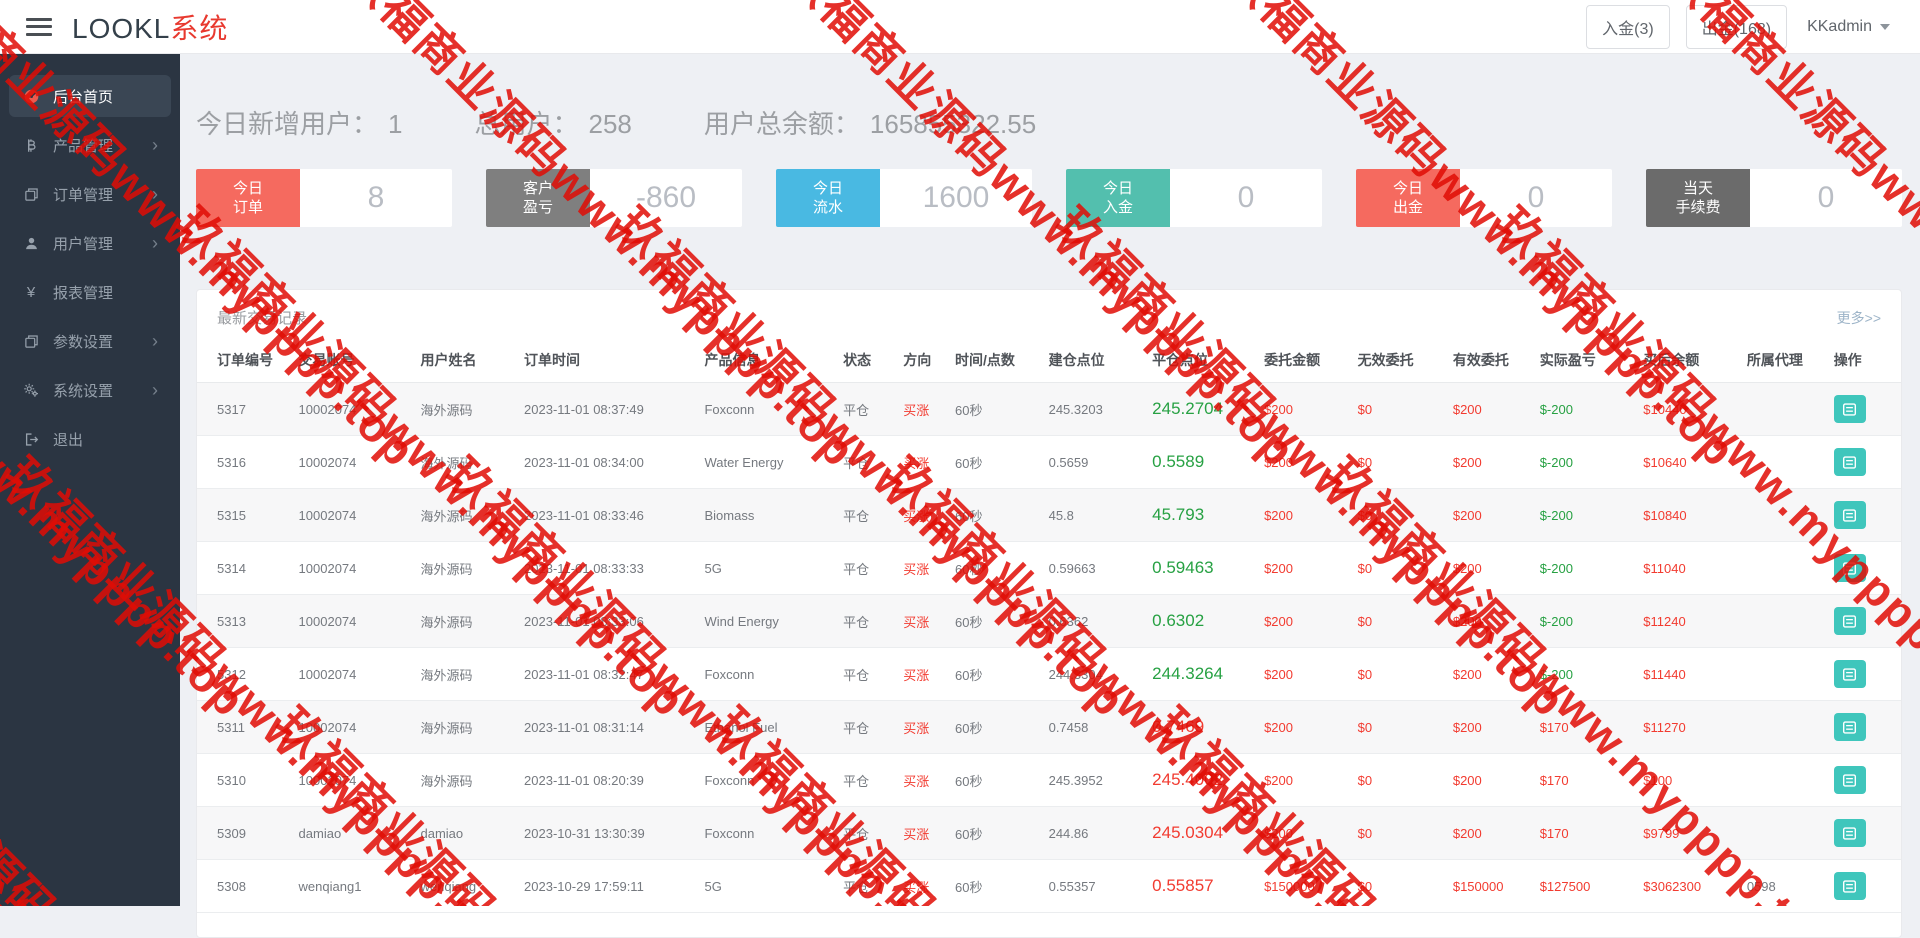 This screenshot has height=938, width=1920. What do you see at coordinates (1200, 409) in the screenshot?
I see `cell-close: 245.2704` at bounding box center [1200, 409].